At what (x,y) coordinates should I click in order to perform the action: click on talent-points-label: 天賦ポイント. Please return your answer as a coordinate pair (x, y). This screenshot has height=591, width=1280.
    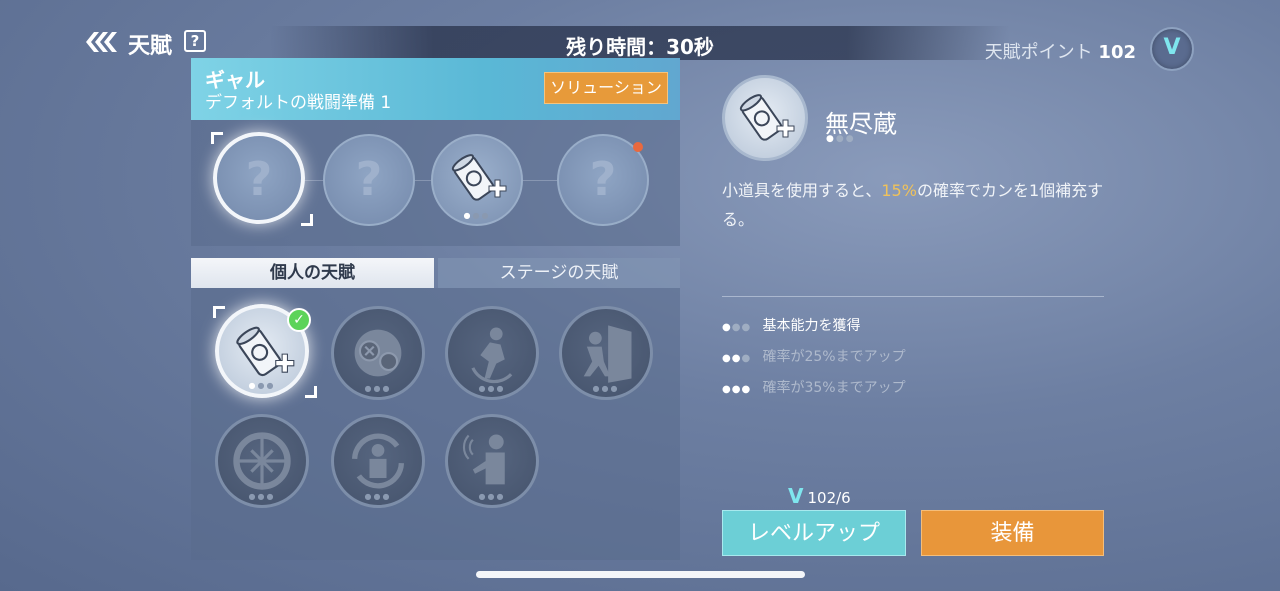
    Looking at the image, I should click on (1038, 52).